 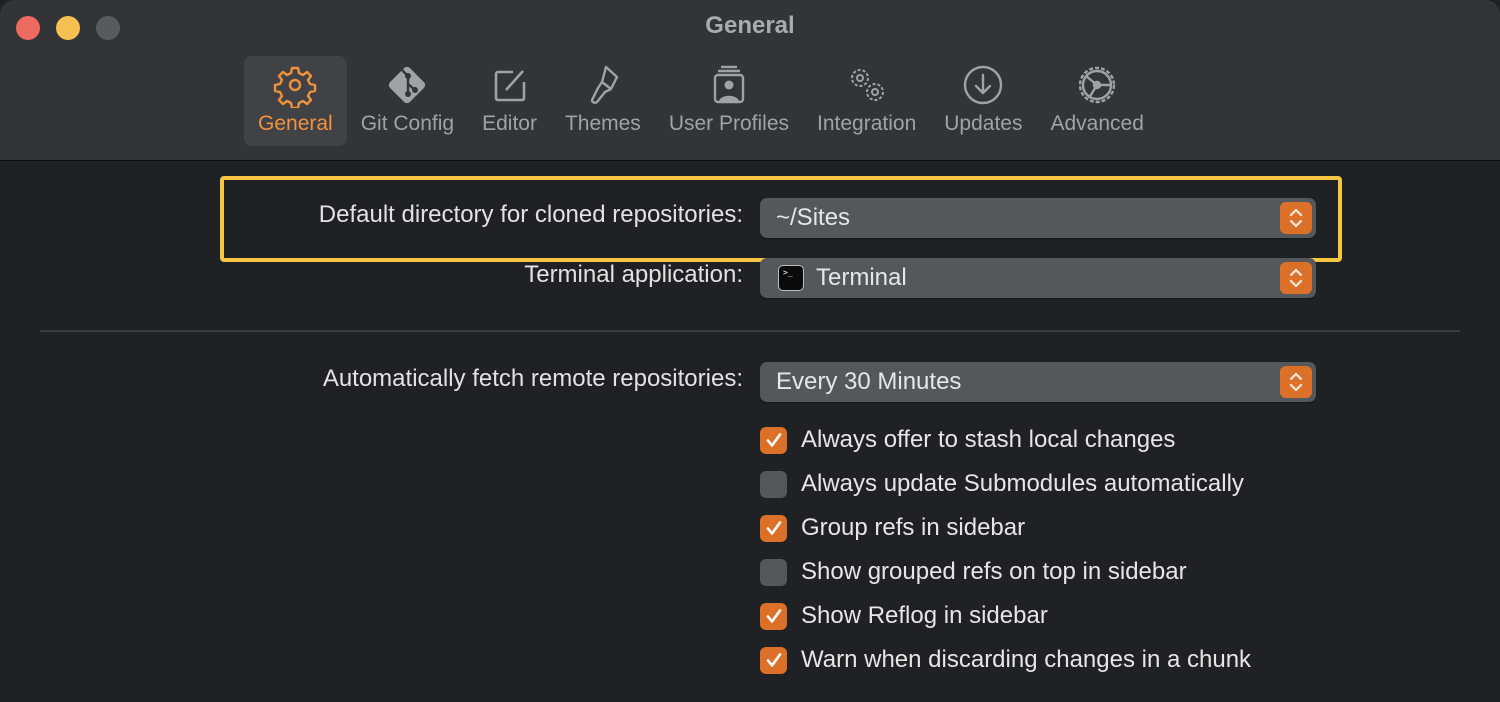 I want to click on checkbox-label: Show grouped refs on top in sidebar, so click(x=994, y=571).